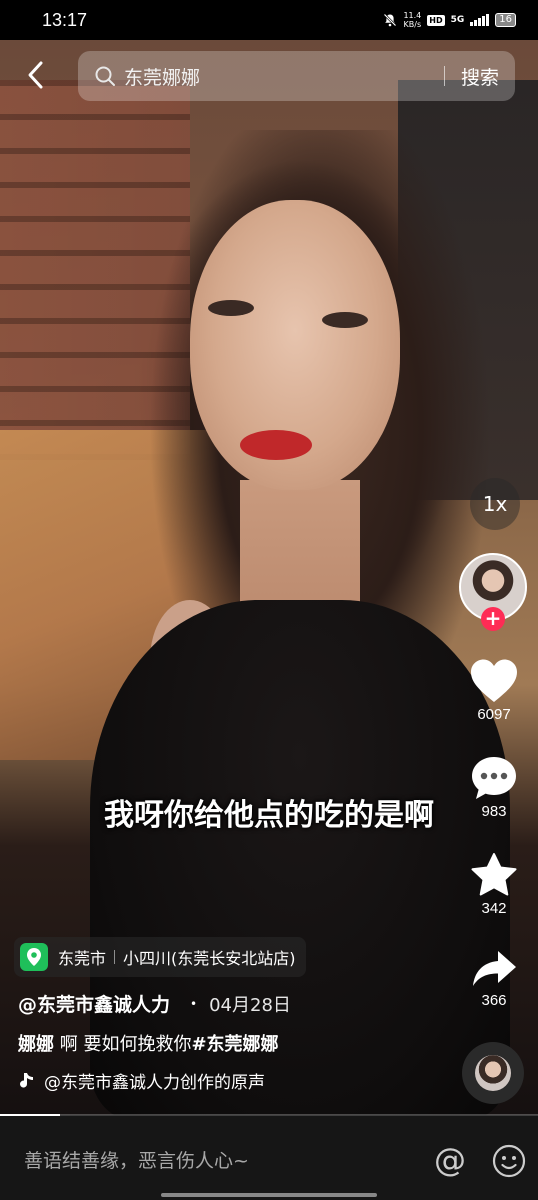 The width and height of the screenshot is (538, 1200). What do you see at coordinates (480, 20) in the screenshot?
I see `signal-icon` at bounding box center [480, 20].